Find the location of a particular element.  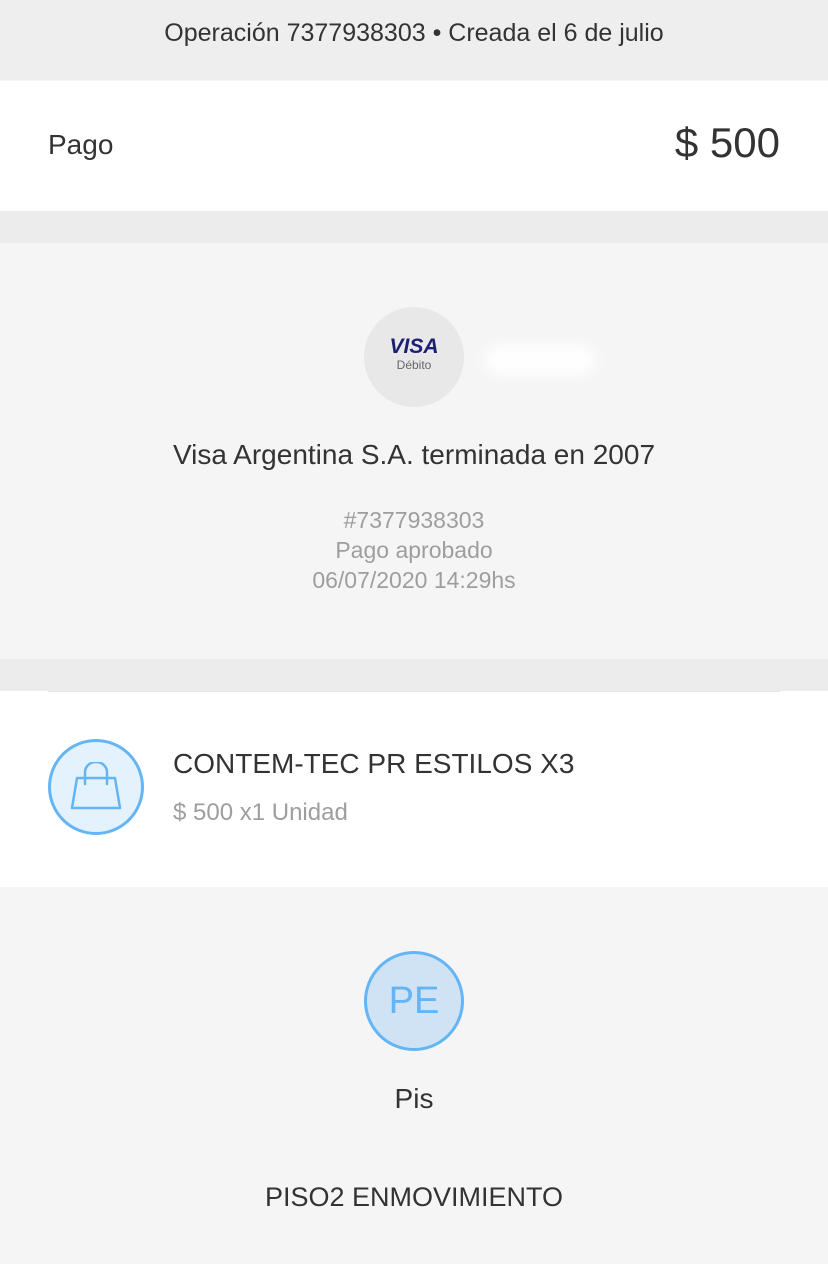

card-name: Visa Argentina S.A. terminada en 2007 is located at coordinates (414, 454).